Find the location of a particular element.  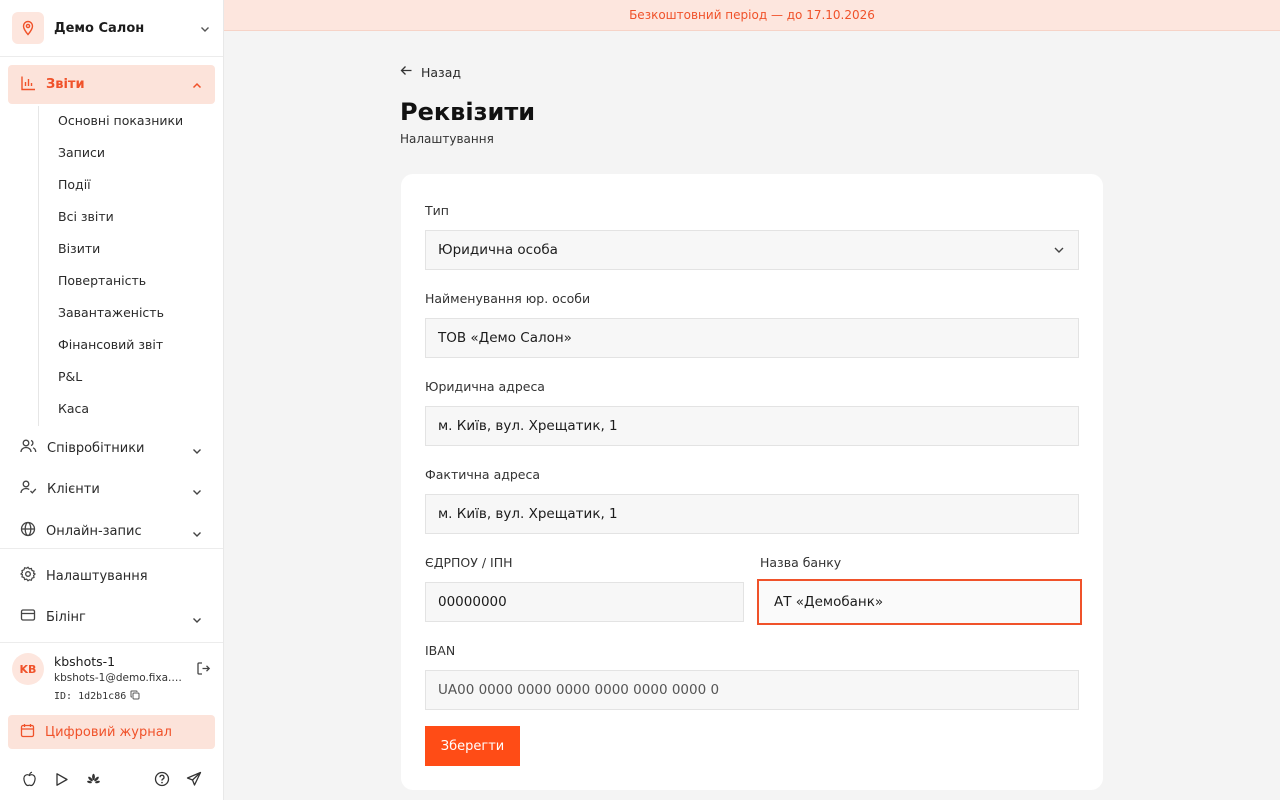

gear-icon is located at coordinates (28, 576).